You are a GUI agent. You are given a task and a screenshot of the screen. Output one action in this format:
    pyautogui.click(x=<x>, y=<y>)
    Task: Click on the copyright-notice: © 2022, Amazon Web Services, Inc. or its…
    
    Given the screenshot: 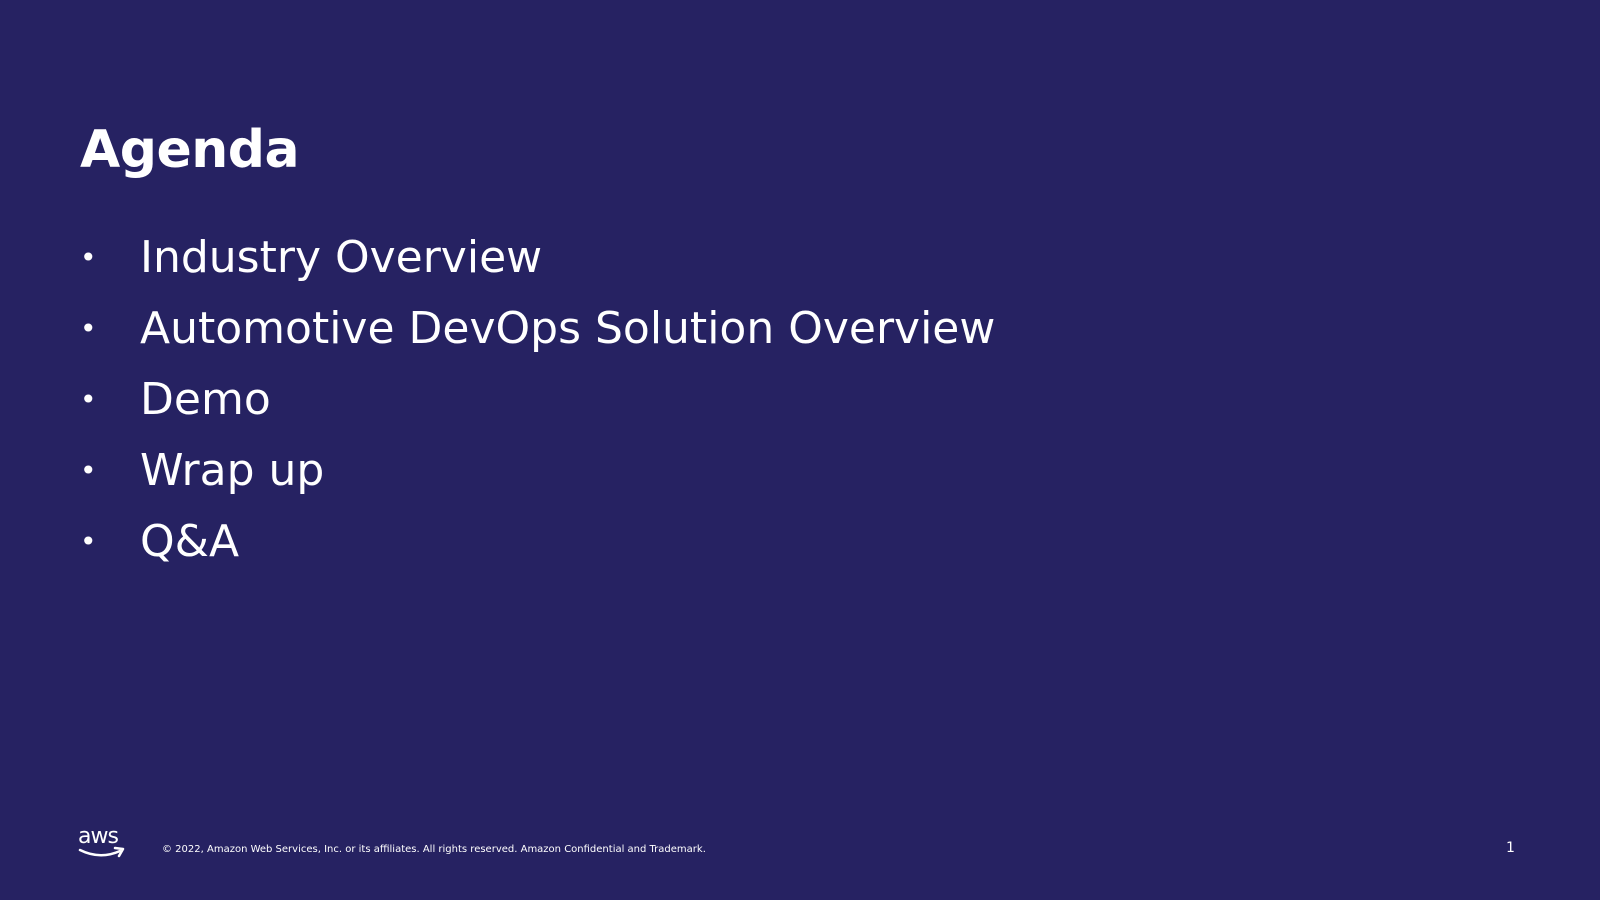 What is the action you would take?
    pyautogui.click(x=434, y=849)
    